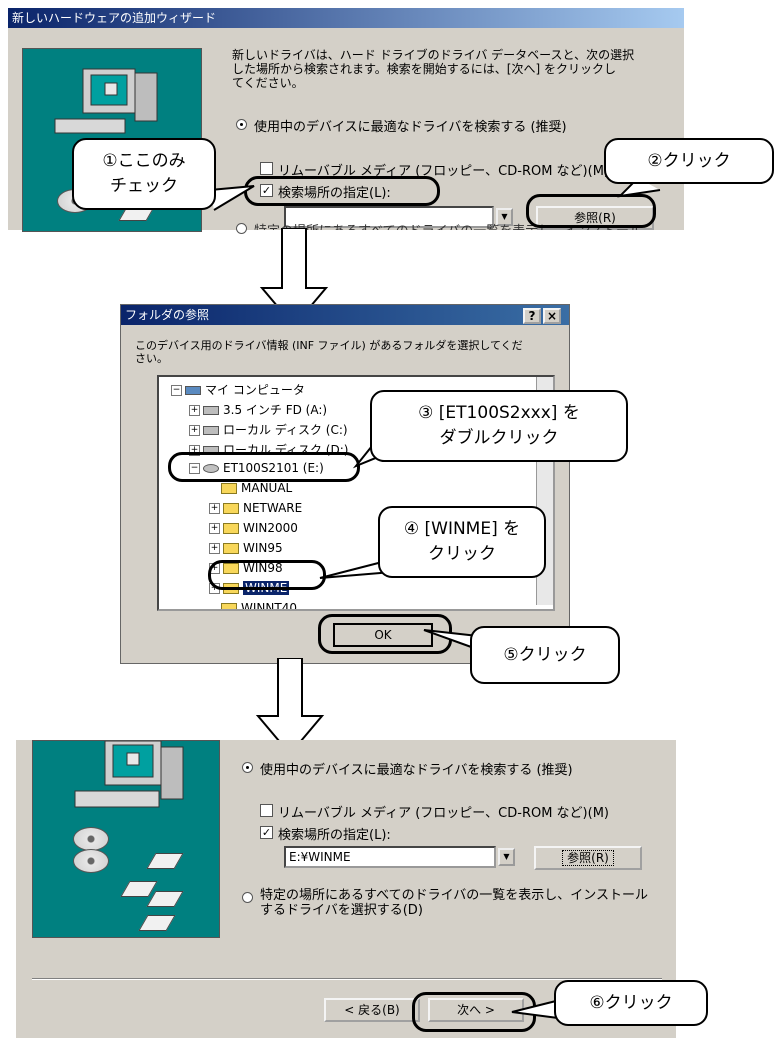  Describe the element at coordinates (267, 575) in the screenshot. I see `highlight-ring-winme` at that location.